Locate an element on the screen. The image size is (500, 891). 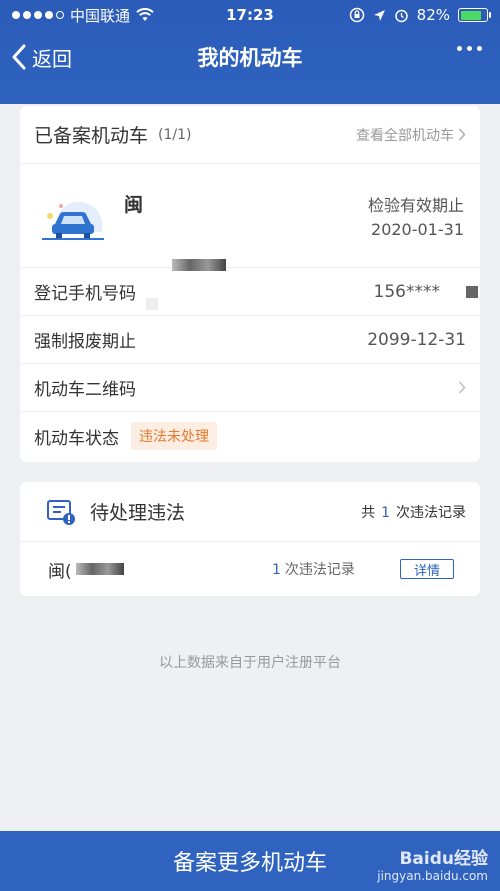
page-title: 我的机动车 is located at coordinates (250, 58).